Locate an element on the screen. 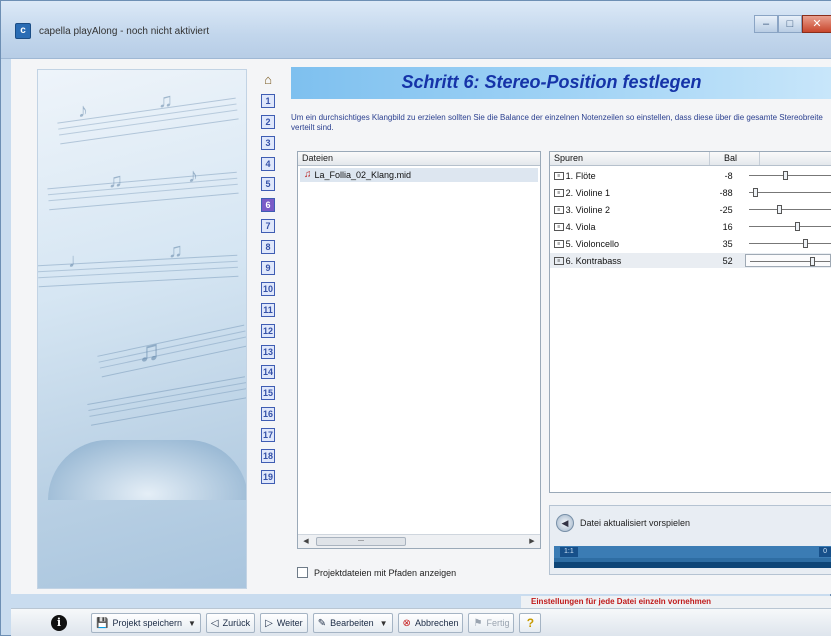  track-row: ≡ 4. Viola 16 is located at coordinates (690, 226).